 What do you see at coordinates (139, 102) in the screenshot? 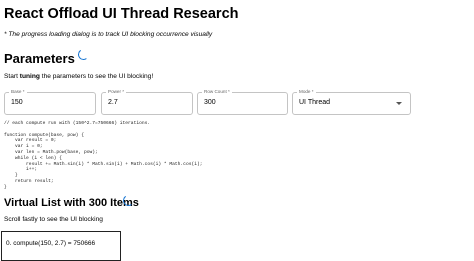
I see `power-input` at bounding box center [139, 102].